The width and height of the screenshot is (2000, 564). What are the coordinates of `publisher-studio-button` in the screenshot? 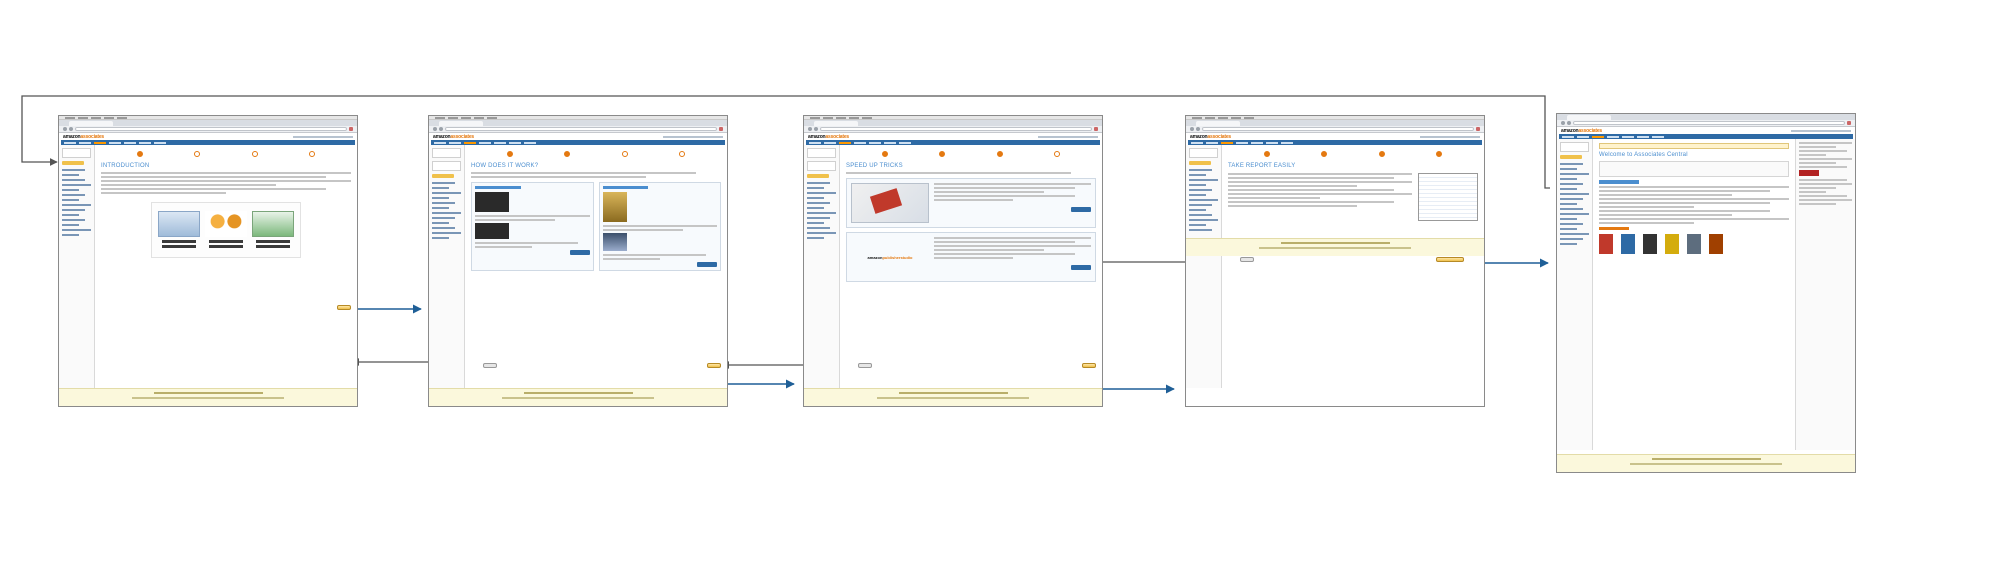 It's located at (1081, 267).